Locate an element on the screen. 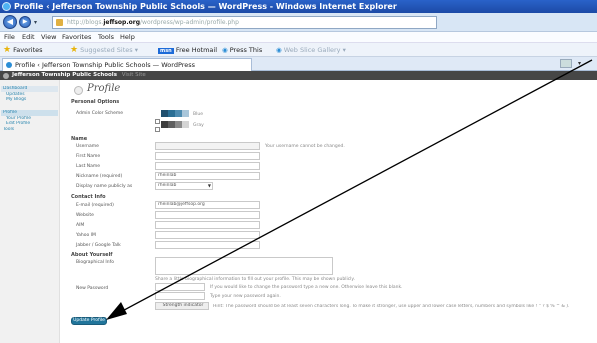 The image size is (597, 343). tab-favicon-icon is located at coordinates (9, 65).